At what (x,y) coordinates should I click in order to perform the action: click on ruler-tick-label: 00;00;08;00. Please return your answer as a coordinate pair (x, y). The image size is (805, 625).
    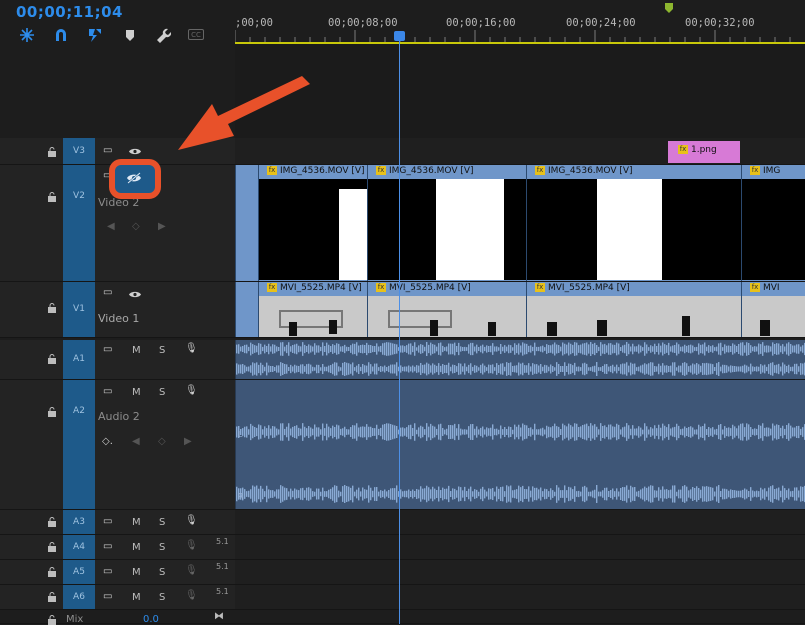
    Looking at the image, I should click on (363, 23).